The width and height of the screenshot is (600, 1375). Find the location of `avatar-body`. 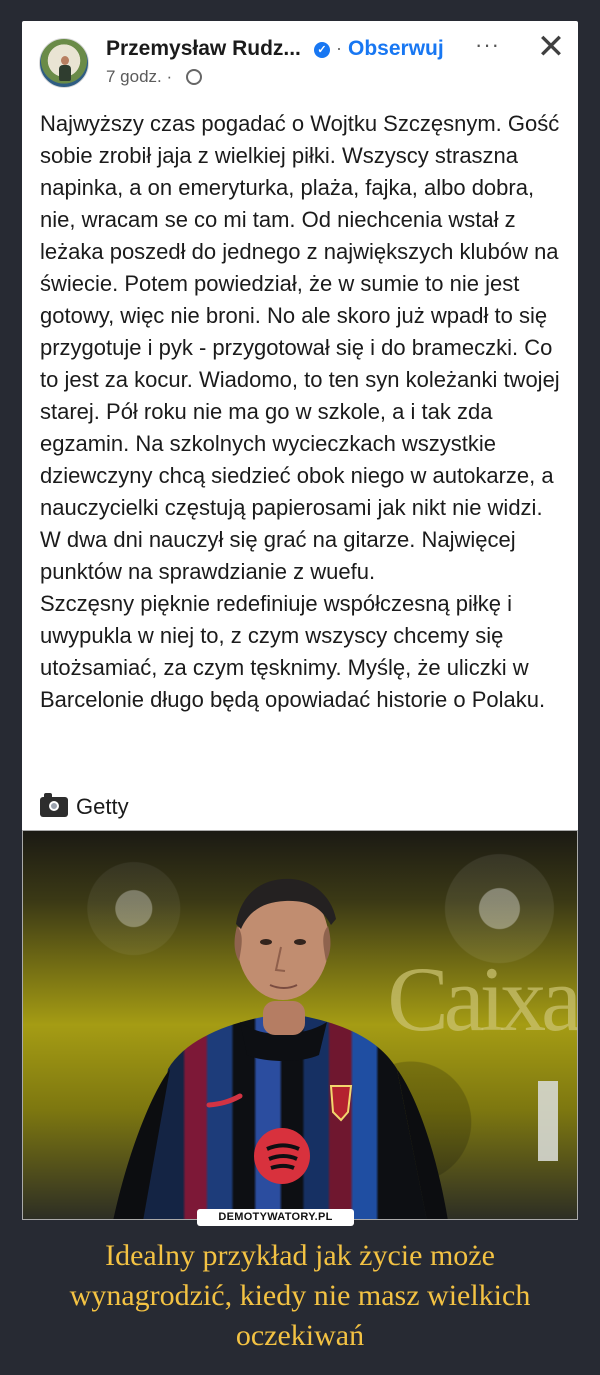

avatar-body is located at coordinates (65, 73).